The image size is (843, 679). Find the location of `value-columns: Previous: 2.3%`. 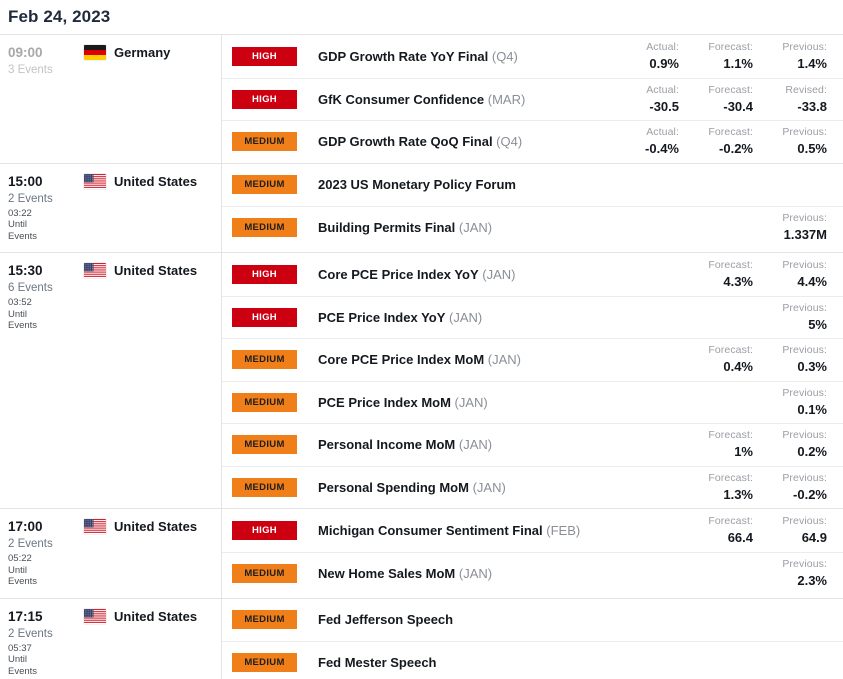

value-columns: Previous: 2.3% is located at coordinates (724, 573).